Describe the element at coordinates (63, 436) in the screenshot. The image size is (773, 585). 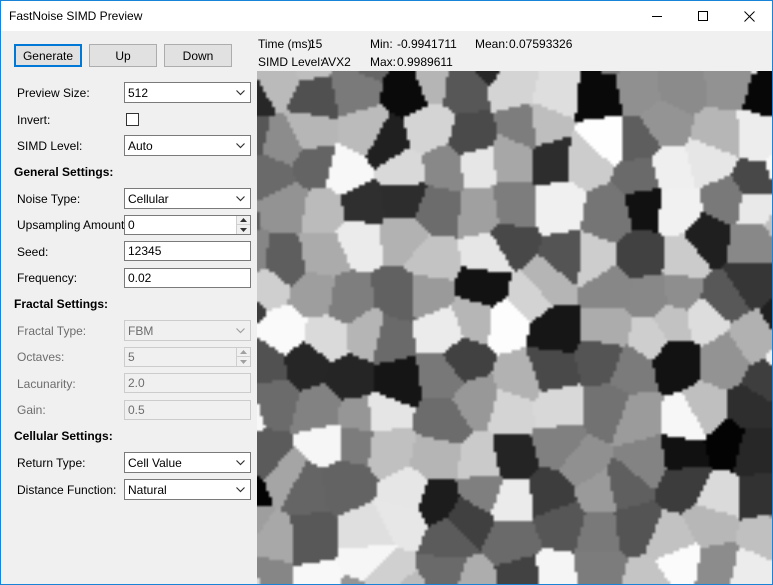
I see `cellular-settings-header: Cellular Settings:` at that location.